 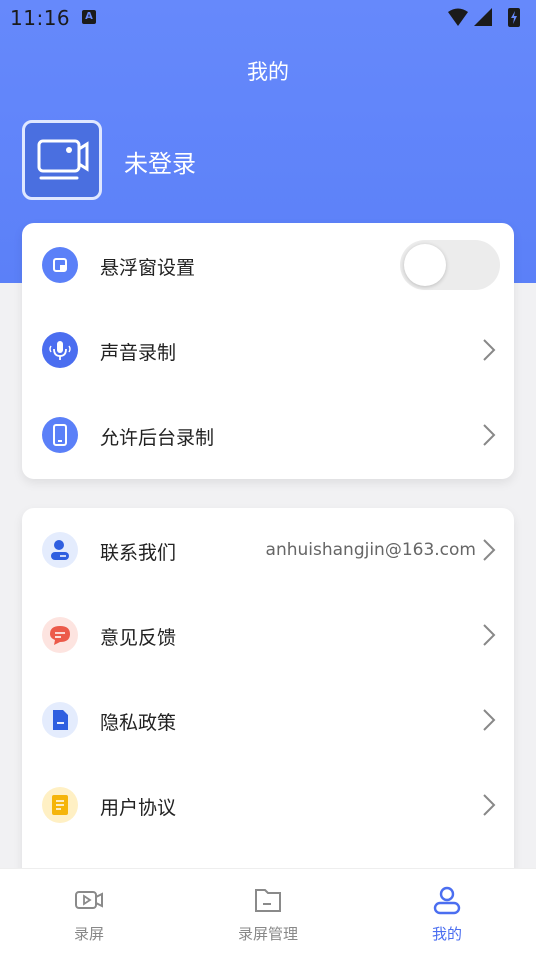 What do you see at coordinates (60, 635) in the screenshot?
I see `feedback-icon` at bounding box center [60, 635].